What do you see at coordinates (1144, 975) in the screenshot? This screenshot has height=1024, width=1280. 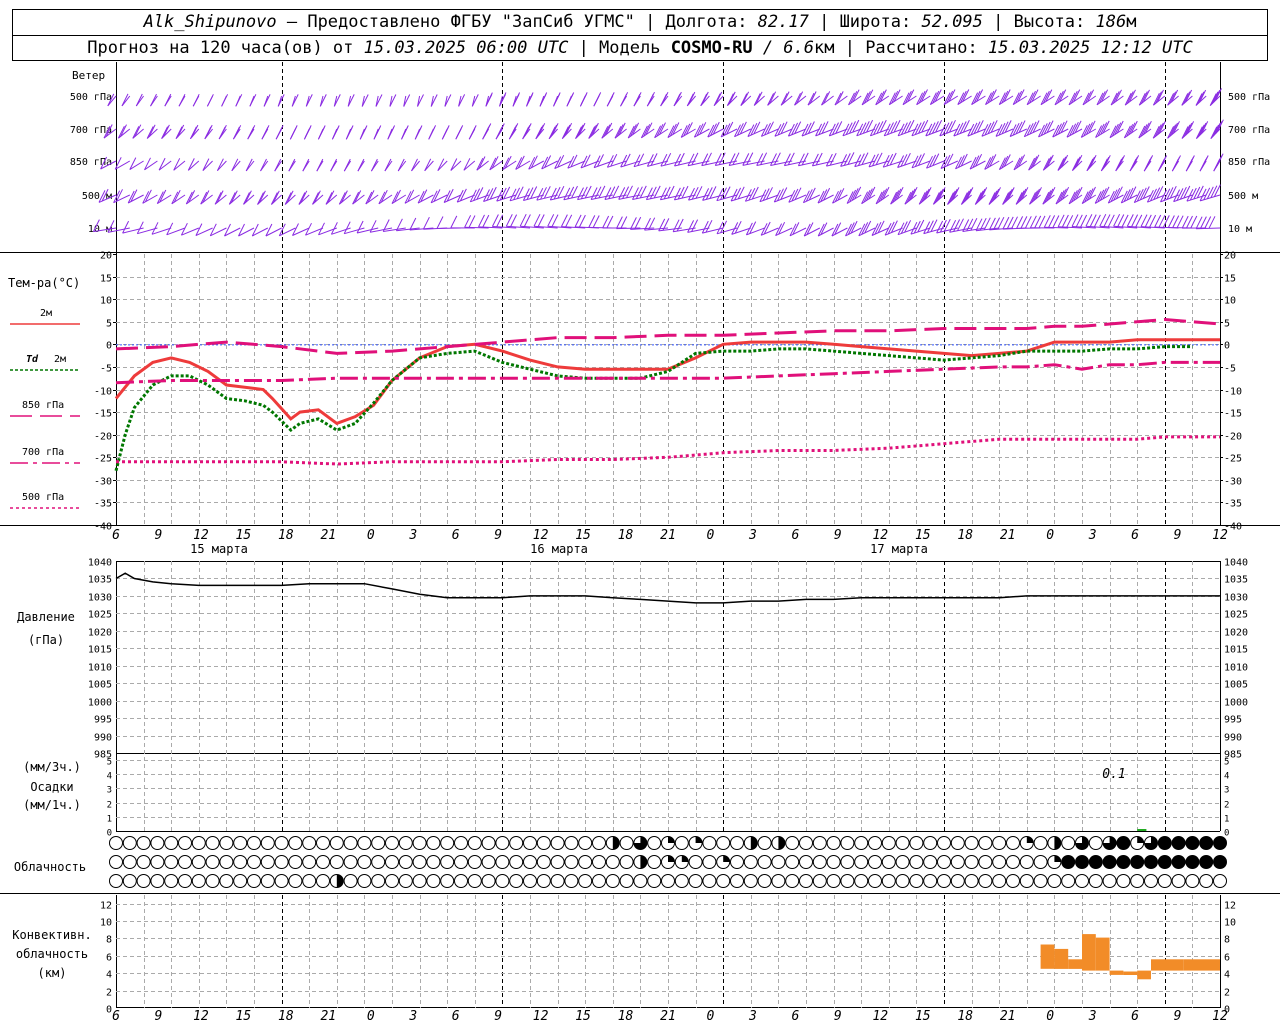 I see `conv-bar` at bounding box center [1144, 975].